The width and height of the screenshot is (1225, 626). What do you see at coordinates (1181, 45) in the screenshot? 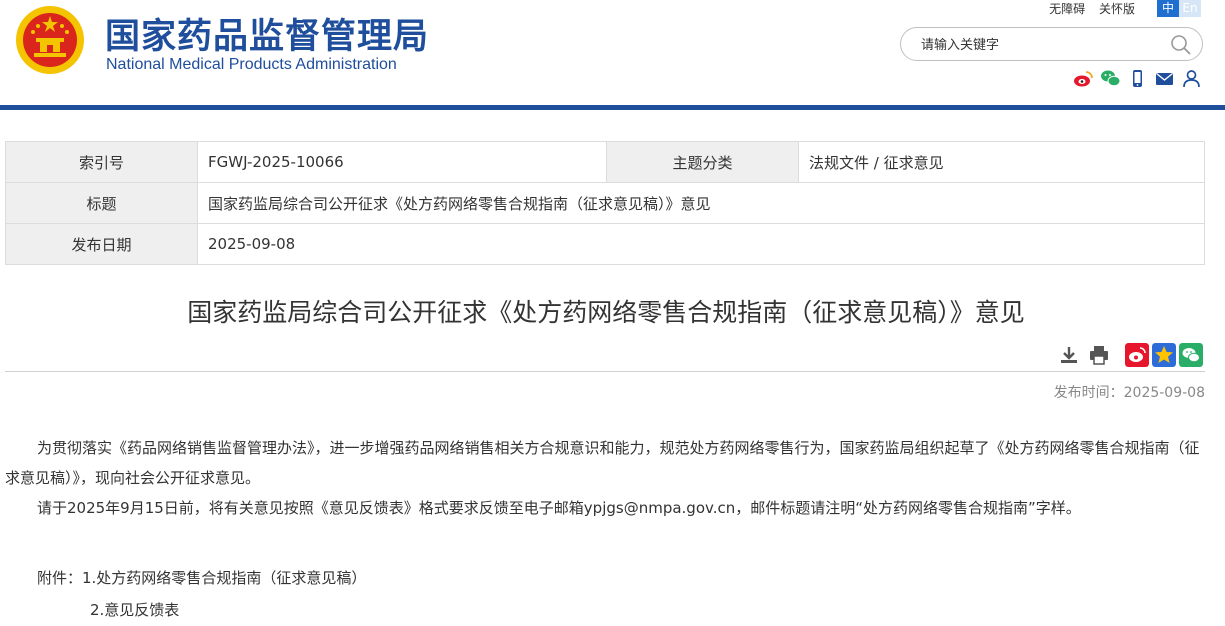
I see `search-icon` at bounding box center [1181, 45].